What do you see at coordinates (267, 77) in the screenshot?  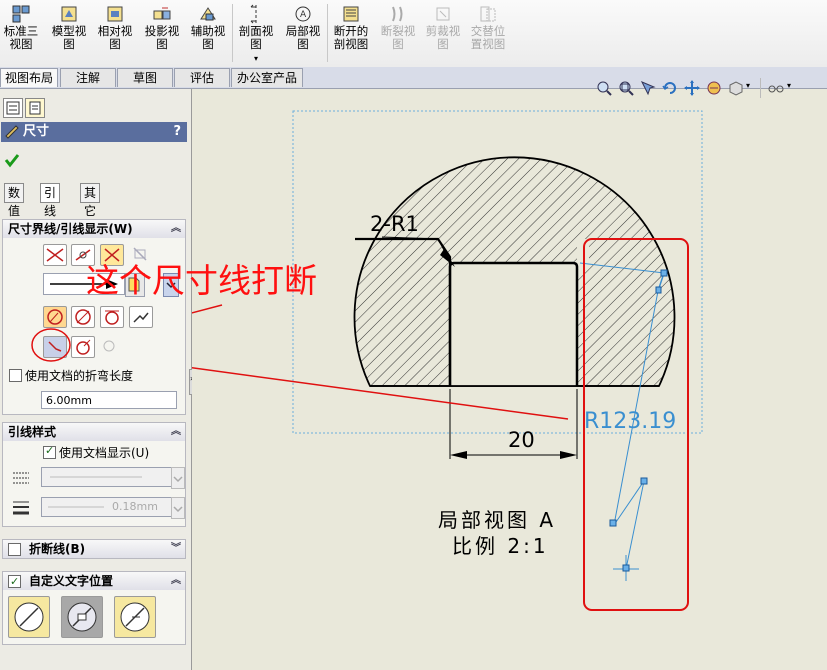 I see `tab-office-products: 办公室产品` at bounding box center [267, 77].